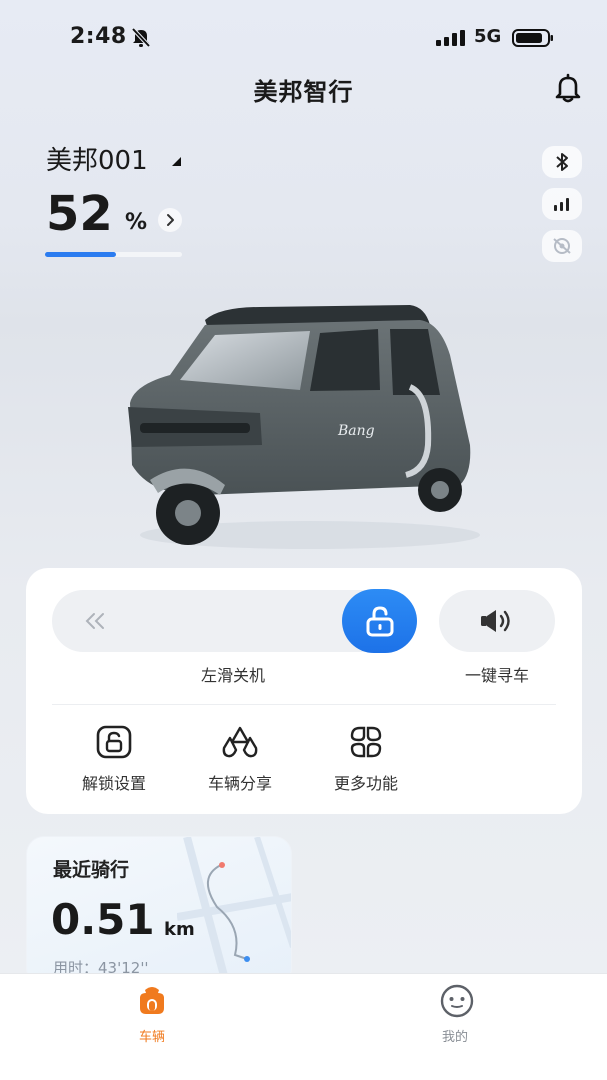  Describe the element at coordinates (141, 37) in the screenshot. I see `bell-off-icon` at that location.